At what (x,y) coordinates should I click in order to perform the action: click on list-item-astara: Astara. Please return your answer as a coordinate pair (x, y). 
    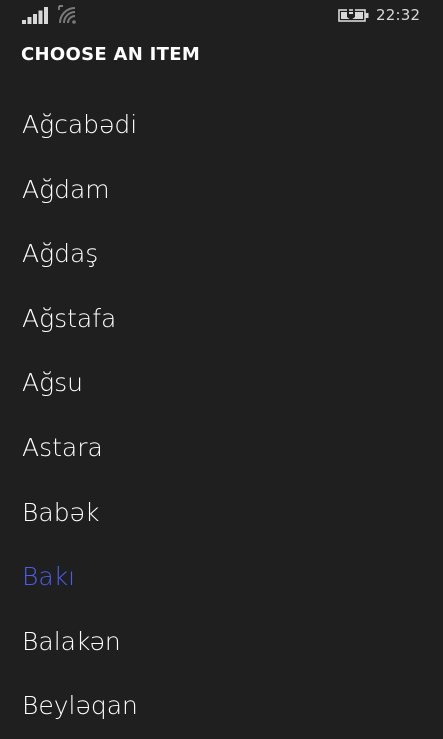
    Looking at the image, I should click on (221, 448).